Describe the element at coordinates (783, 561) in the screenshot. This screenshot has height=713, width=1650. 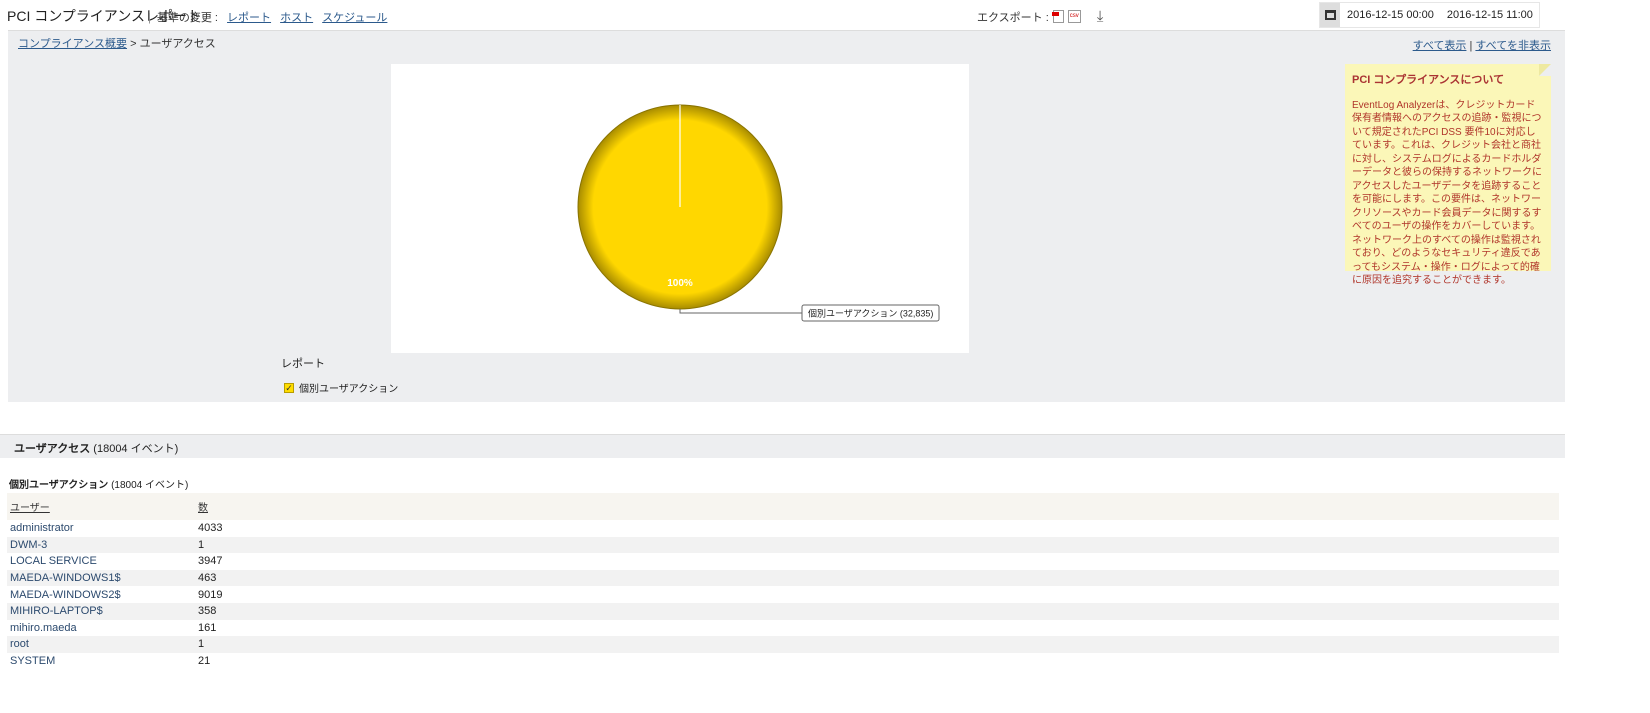
I see `table-row: LOCAL SERVICE 3947` at that location.